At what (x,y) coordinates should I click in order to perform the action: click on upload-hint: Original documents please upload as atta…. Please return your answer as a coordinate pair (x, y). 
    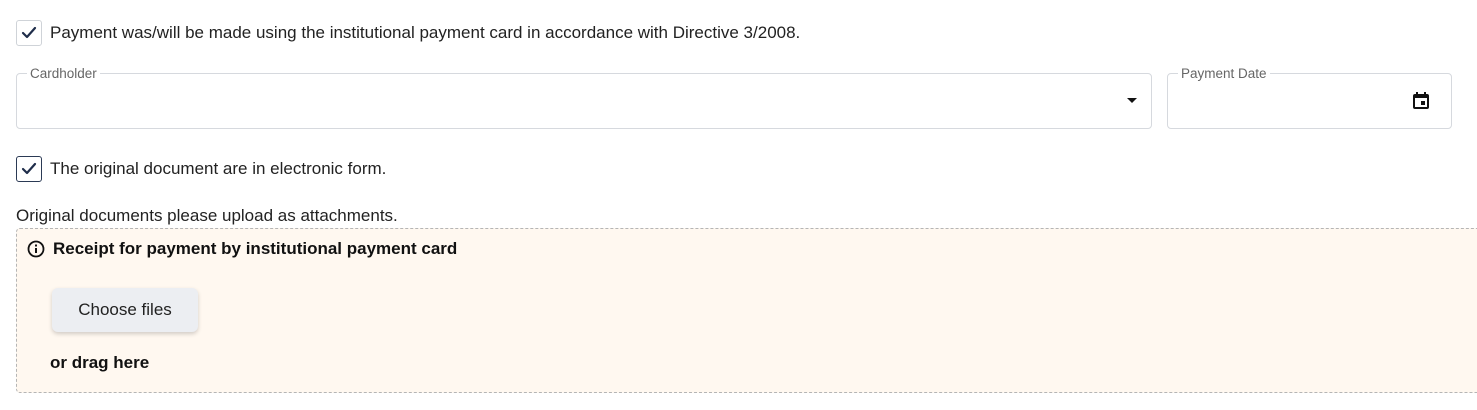
    Looking at the image, I should click on (207, 215).